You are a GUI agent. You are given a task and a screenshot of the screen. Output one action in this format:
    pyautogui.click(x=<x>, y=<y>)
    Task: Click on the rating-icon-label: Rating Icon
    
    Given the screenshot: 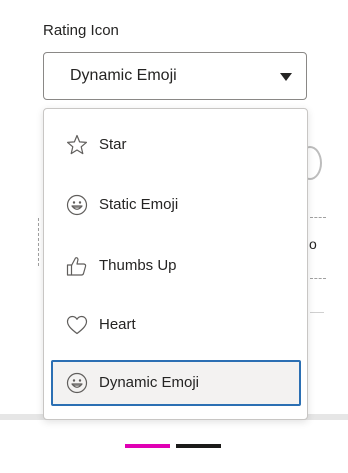 What is the action you would take?
    pyautogui.click(x=81, y=30)
    